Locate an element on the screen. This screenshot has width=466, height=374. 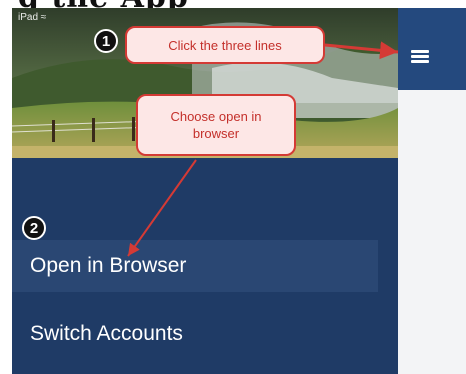
hamburger-line-bottom is located at coordinates (420, 61).